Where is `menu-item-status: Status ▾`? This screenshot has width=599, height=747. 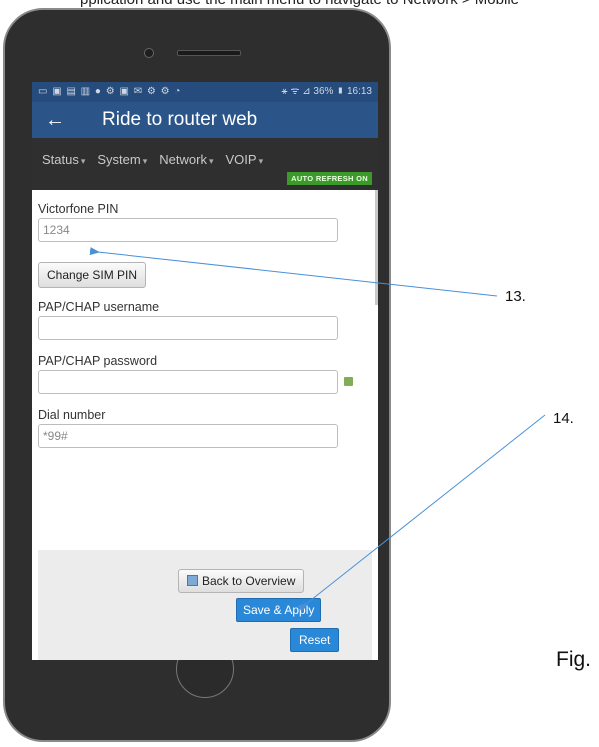
menu-item-status: Status ▾ is located at coordinates (63, 159).